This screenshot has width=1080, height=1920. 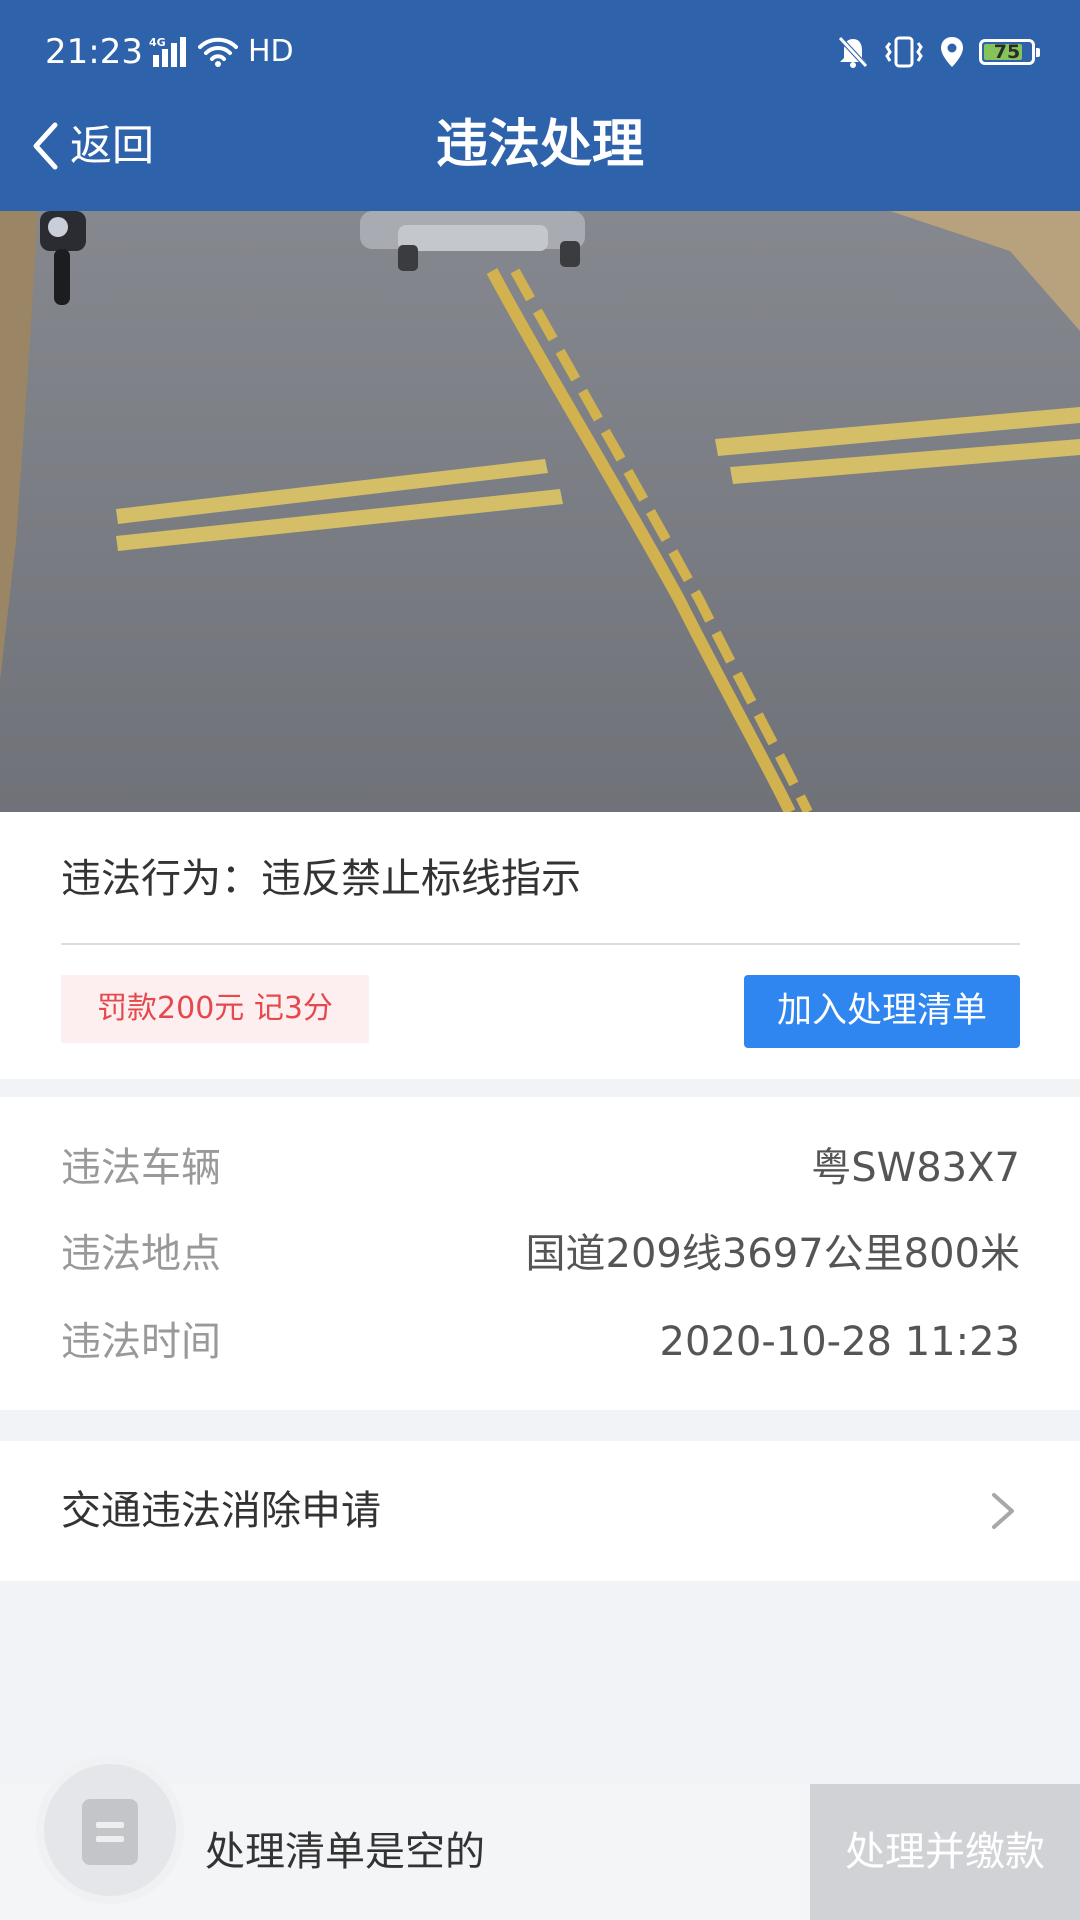 I want to click on detail-row-location: 违法地点 国道209线3697公里800米, so click(x=540, y=1254).